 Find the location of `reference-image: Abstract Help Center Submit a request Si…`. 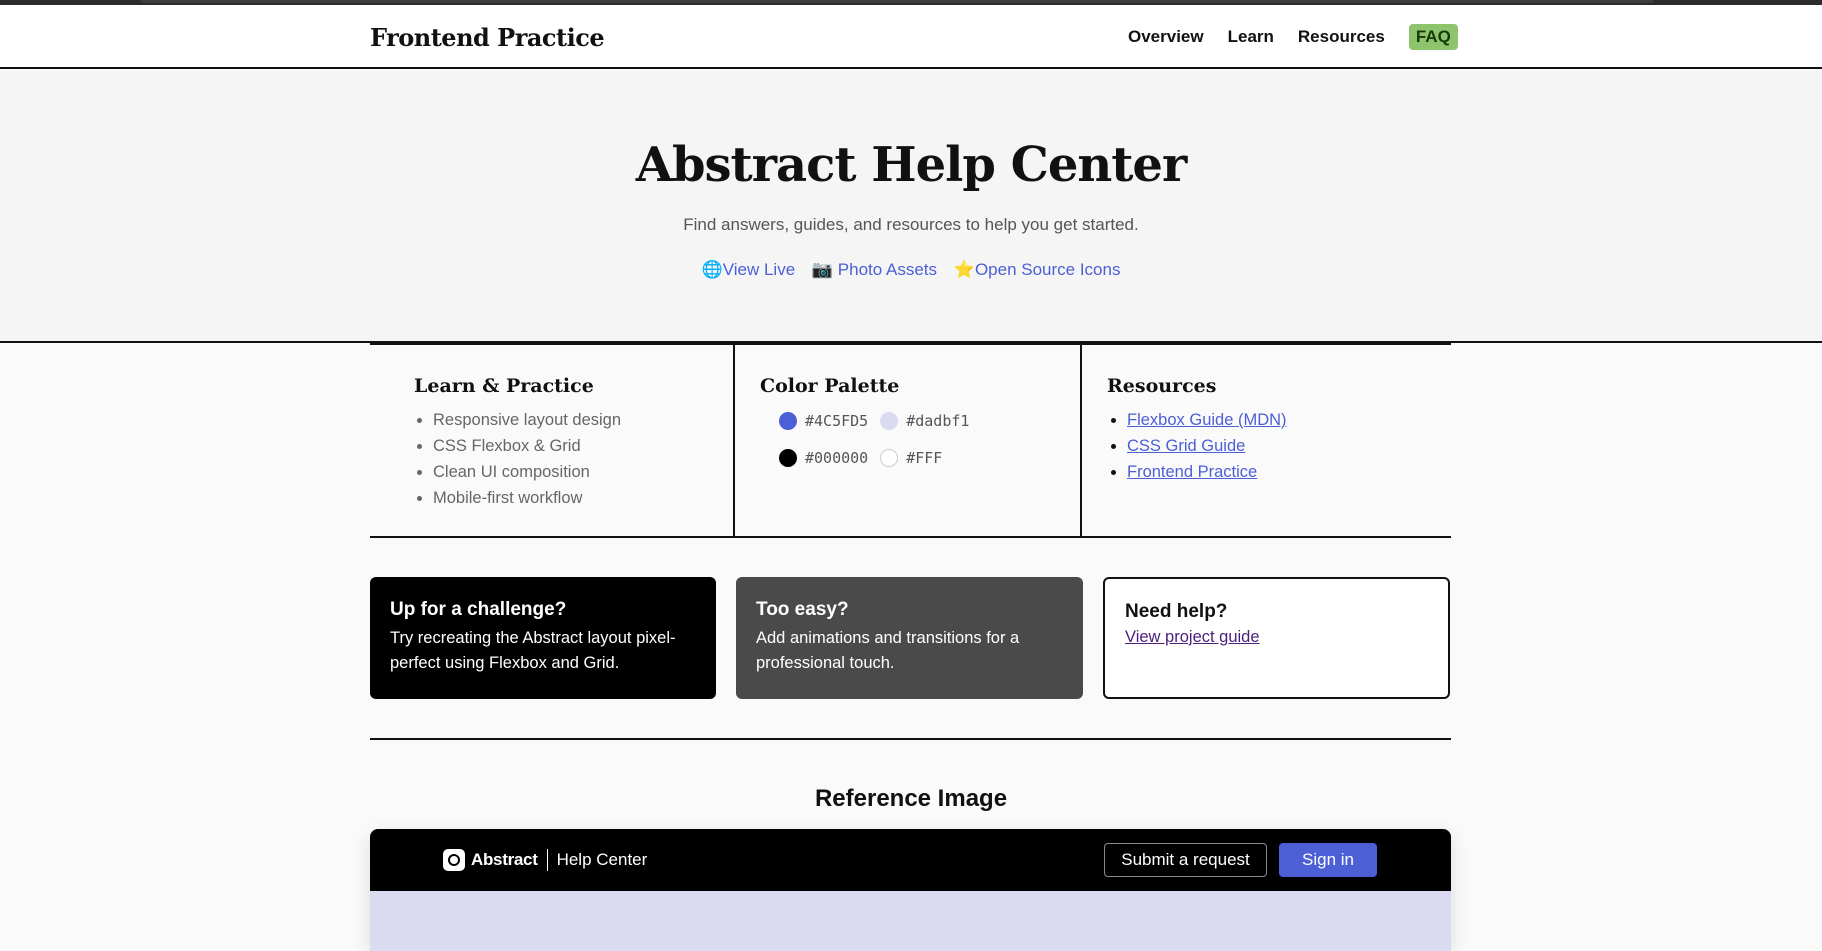

reference-image: Abstract Help Center Submit a request Si… is located at coordinates (910, 890).